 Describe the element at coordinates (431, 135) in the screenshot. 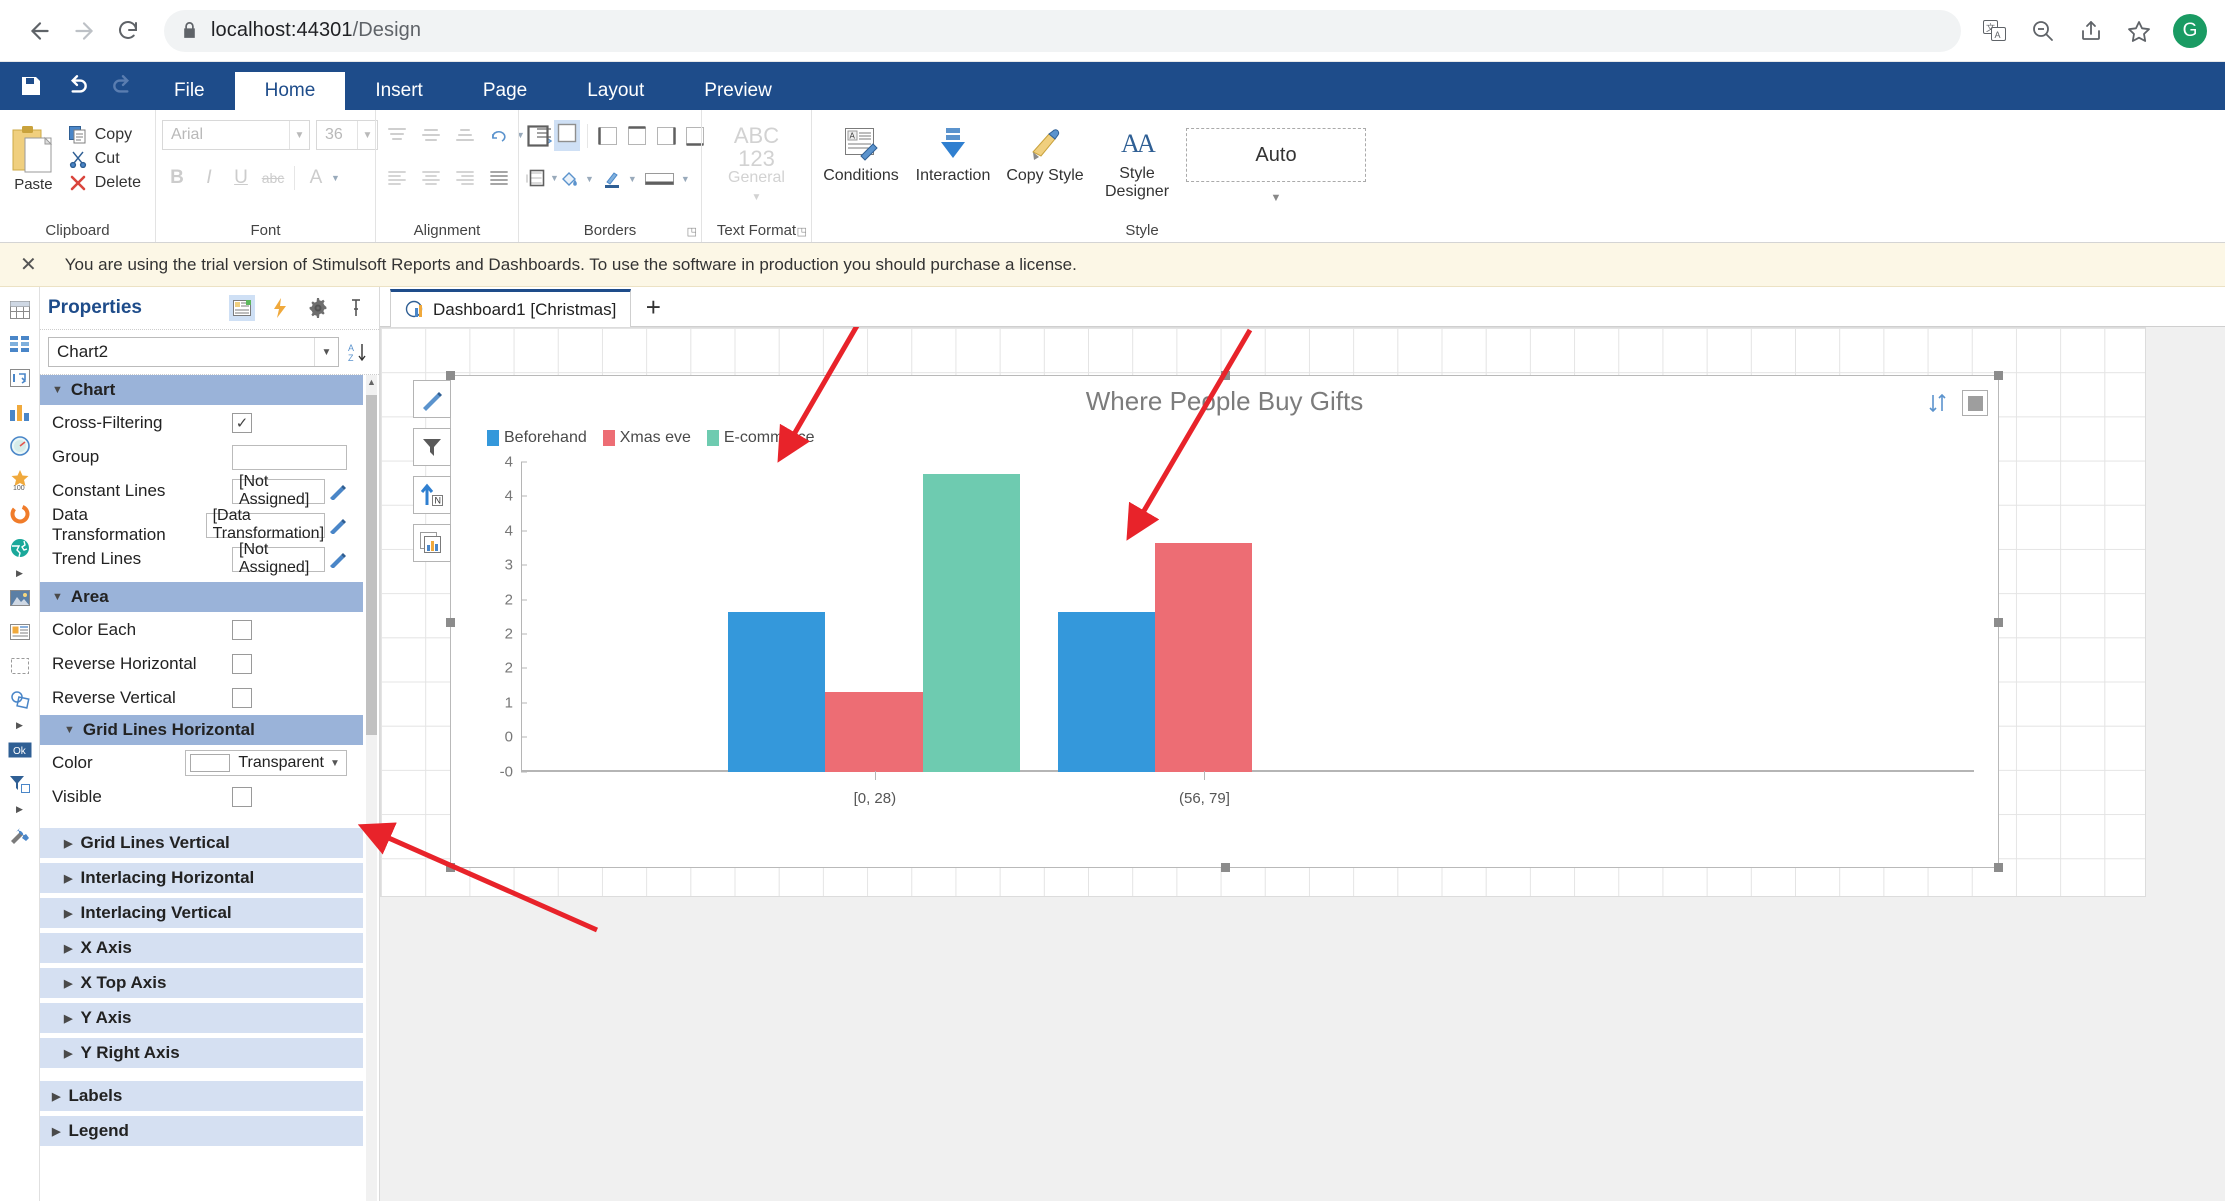

I see `align-middle-icon` at that location.